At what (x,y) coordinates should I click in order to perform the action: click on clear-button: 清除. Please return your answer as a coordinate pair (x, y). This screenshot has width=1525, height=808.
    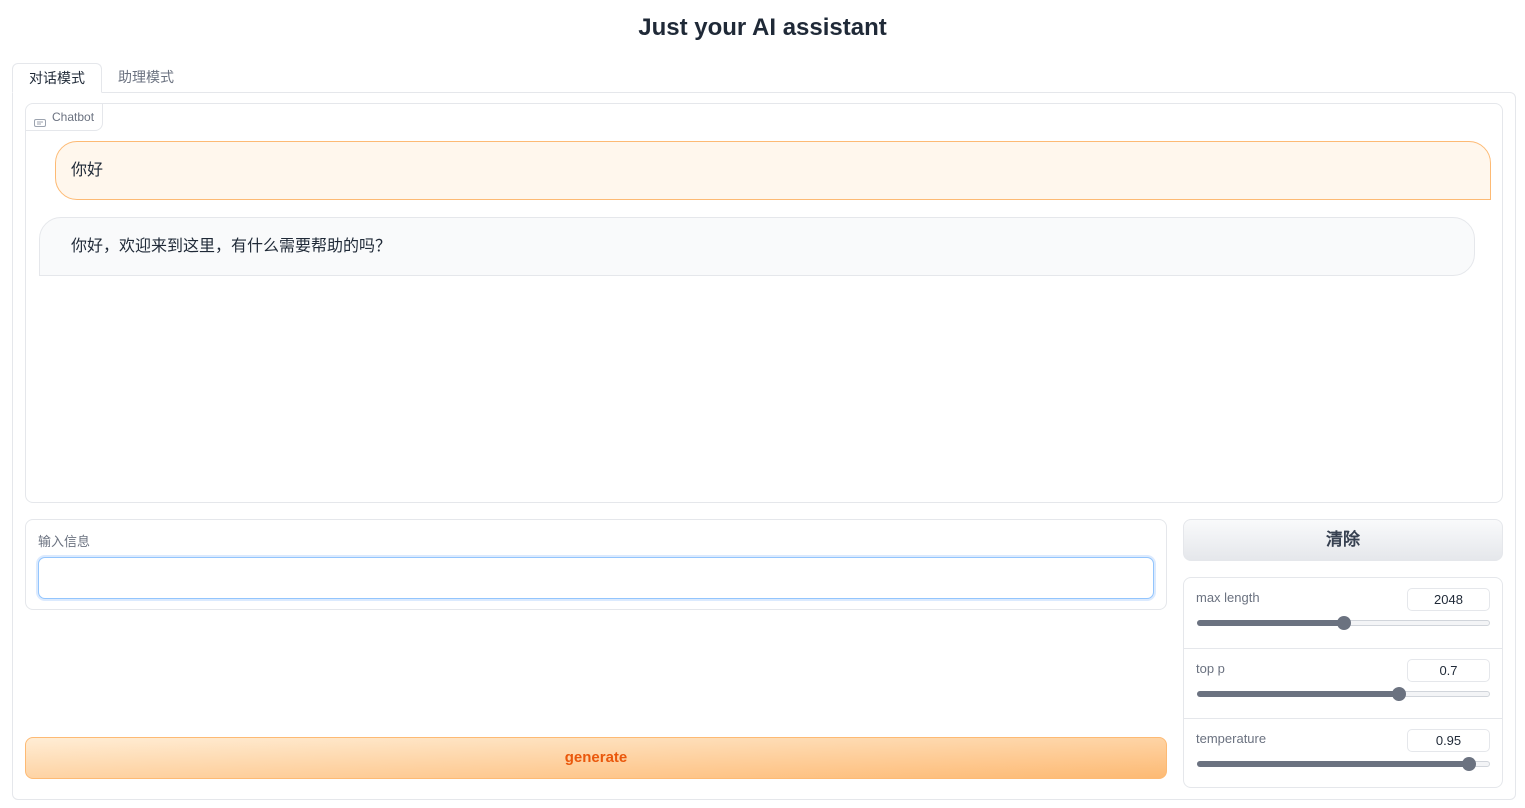
    Looking at the image, I should click on (1343, 540).